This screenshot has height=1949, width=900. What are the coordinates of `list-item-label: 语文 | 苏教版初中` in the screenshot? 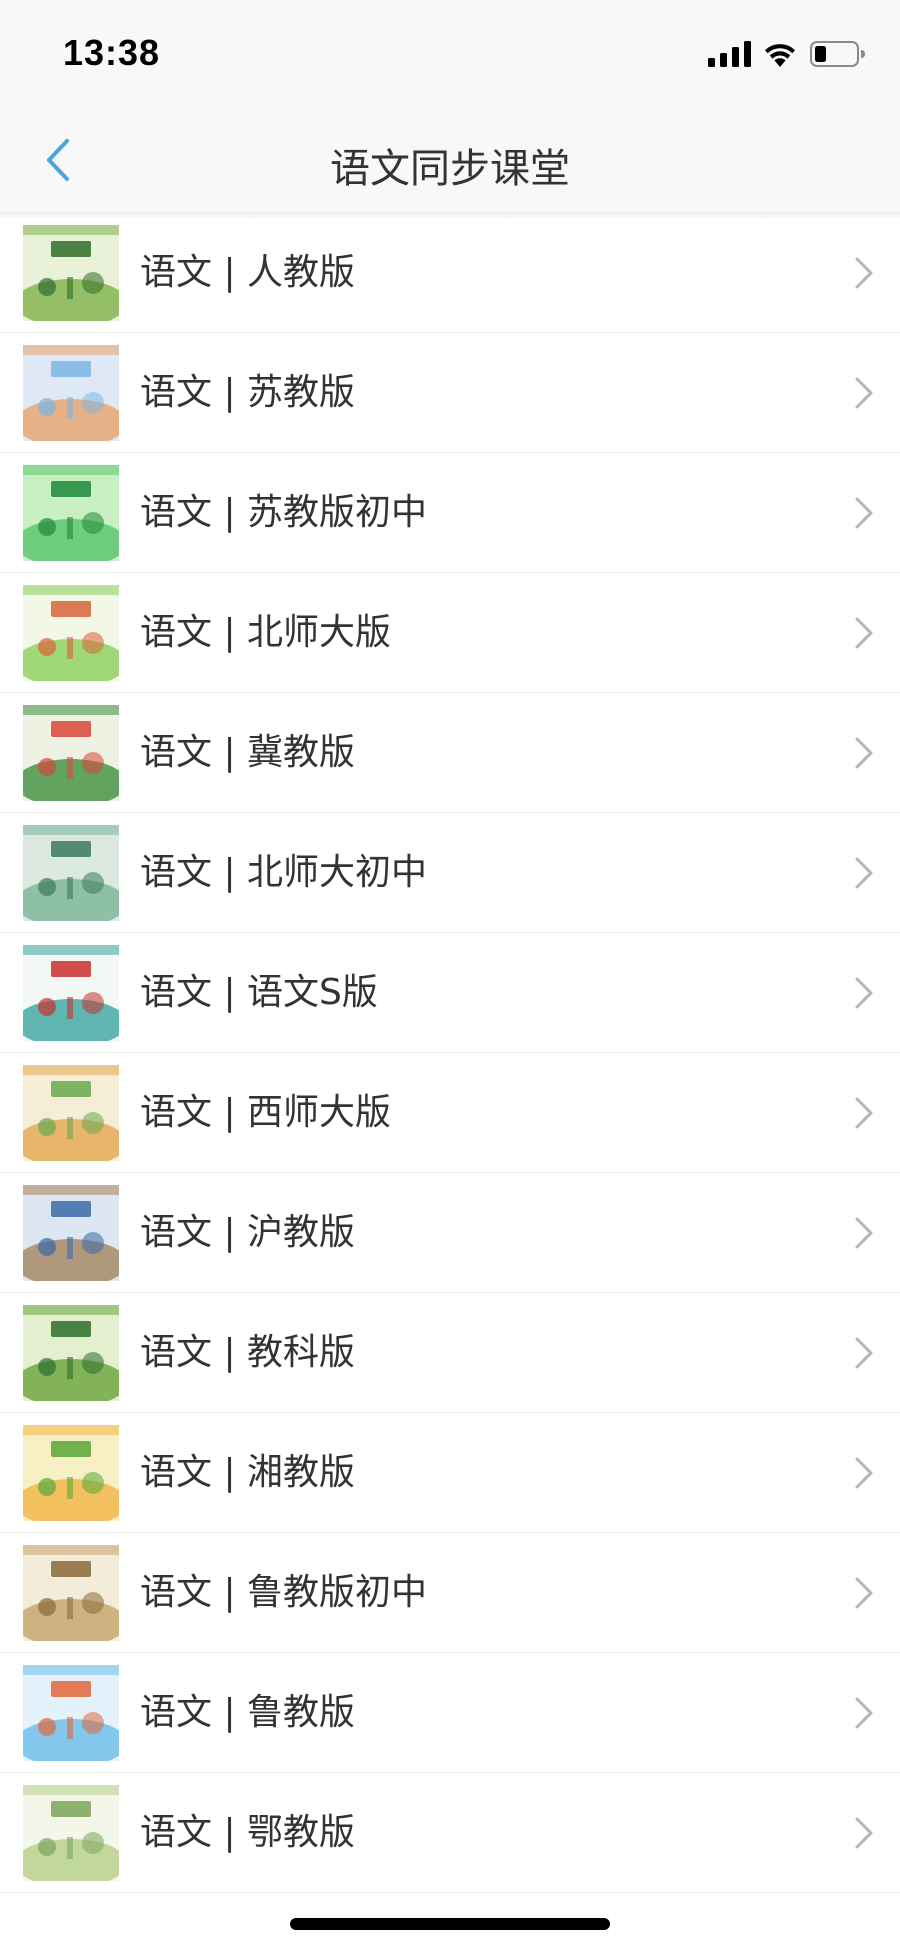 It's located at (284, 512).